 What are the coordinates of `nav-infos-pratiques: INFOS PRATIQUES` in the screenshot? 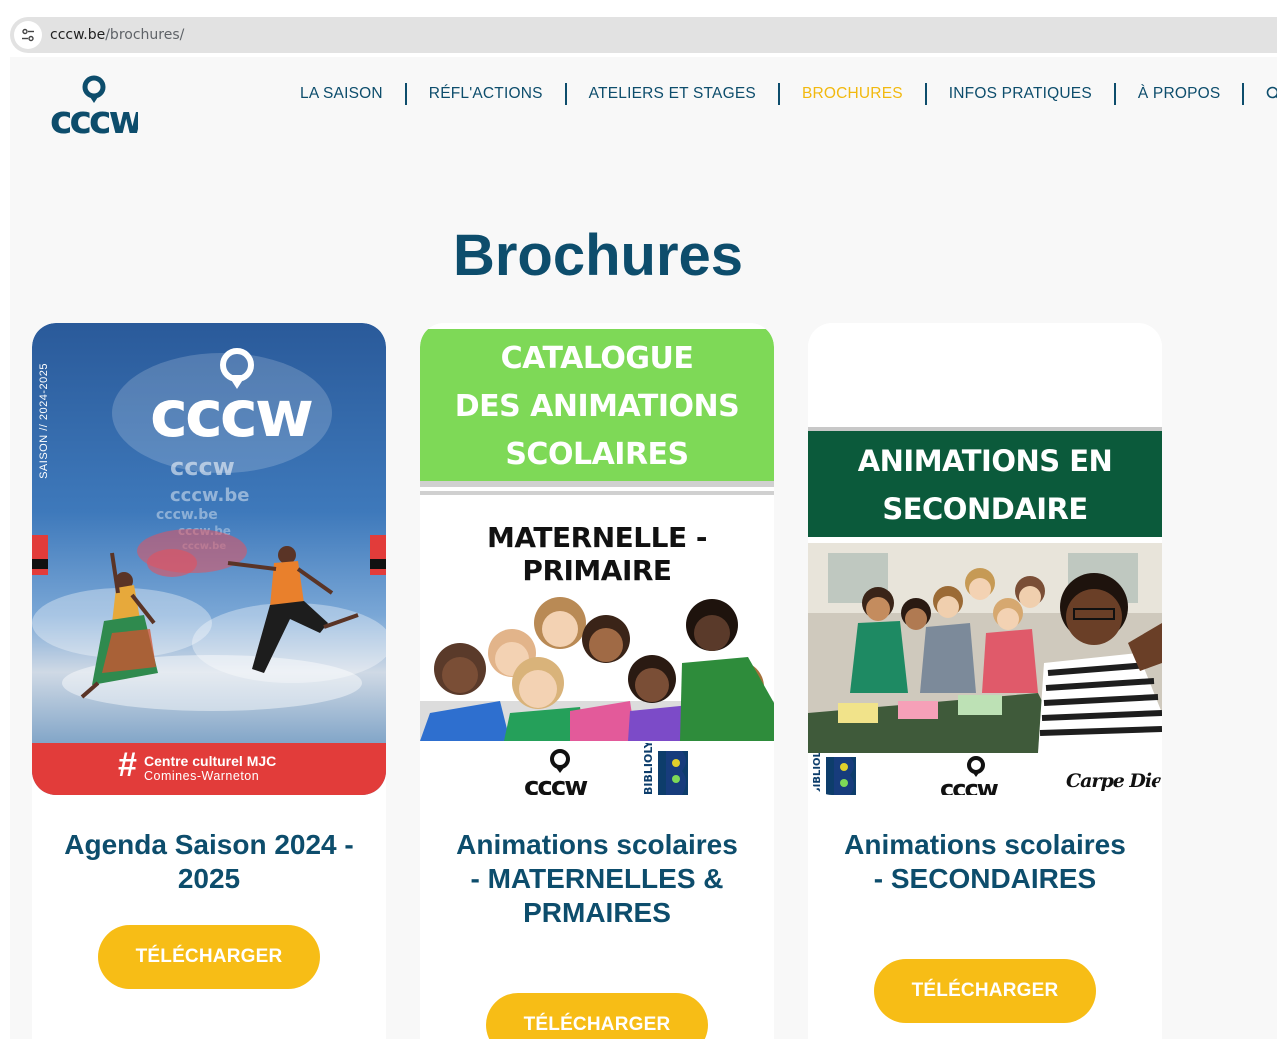 It's located at (1020, 94).